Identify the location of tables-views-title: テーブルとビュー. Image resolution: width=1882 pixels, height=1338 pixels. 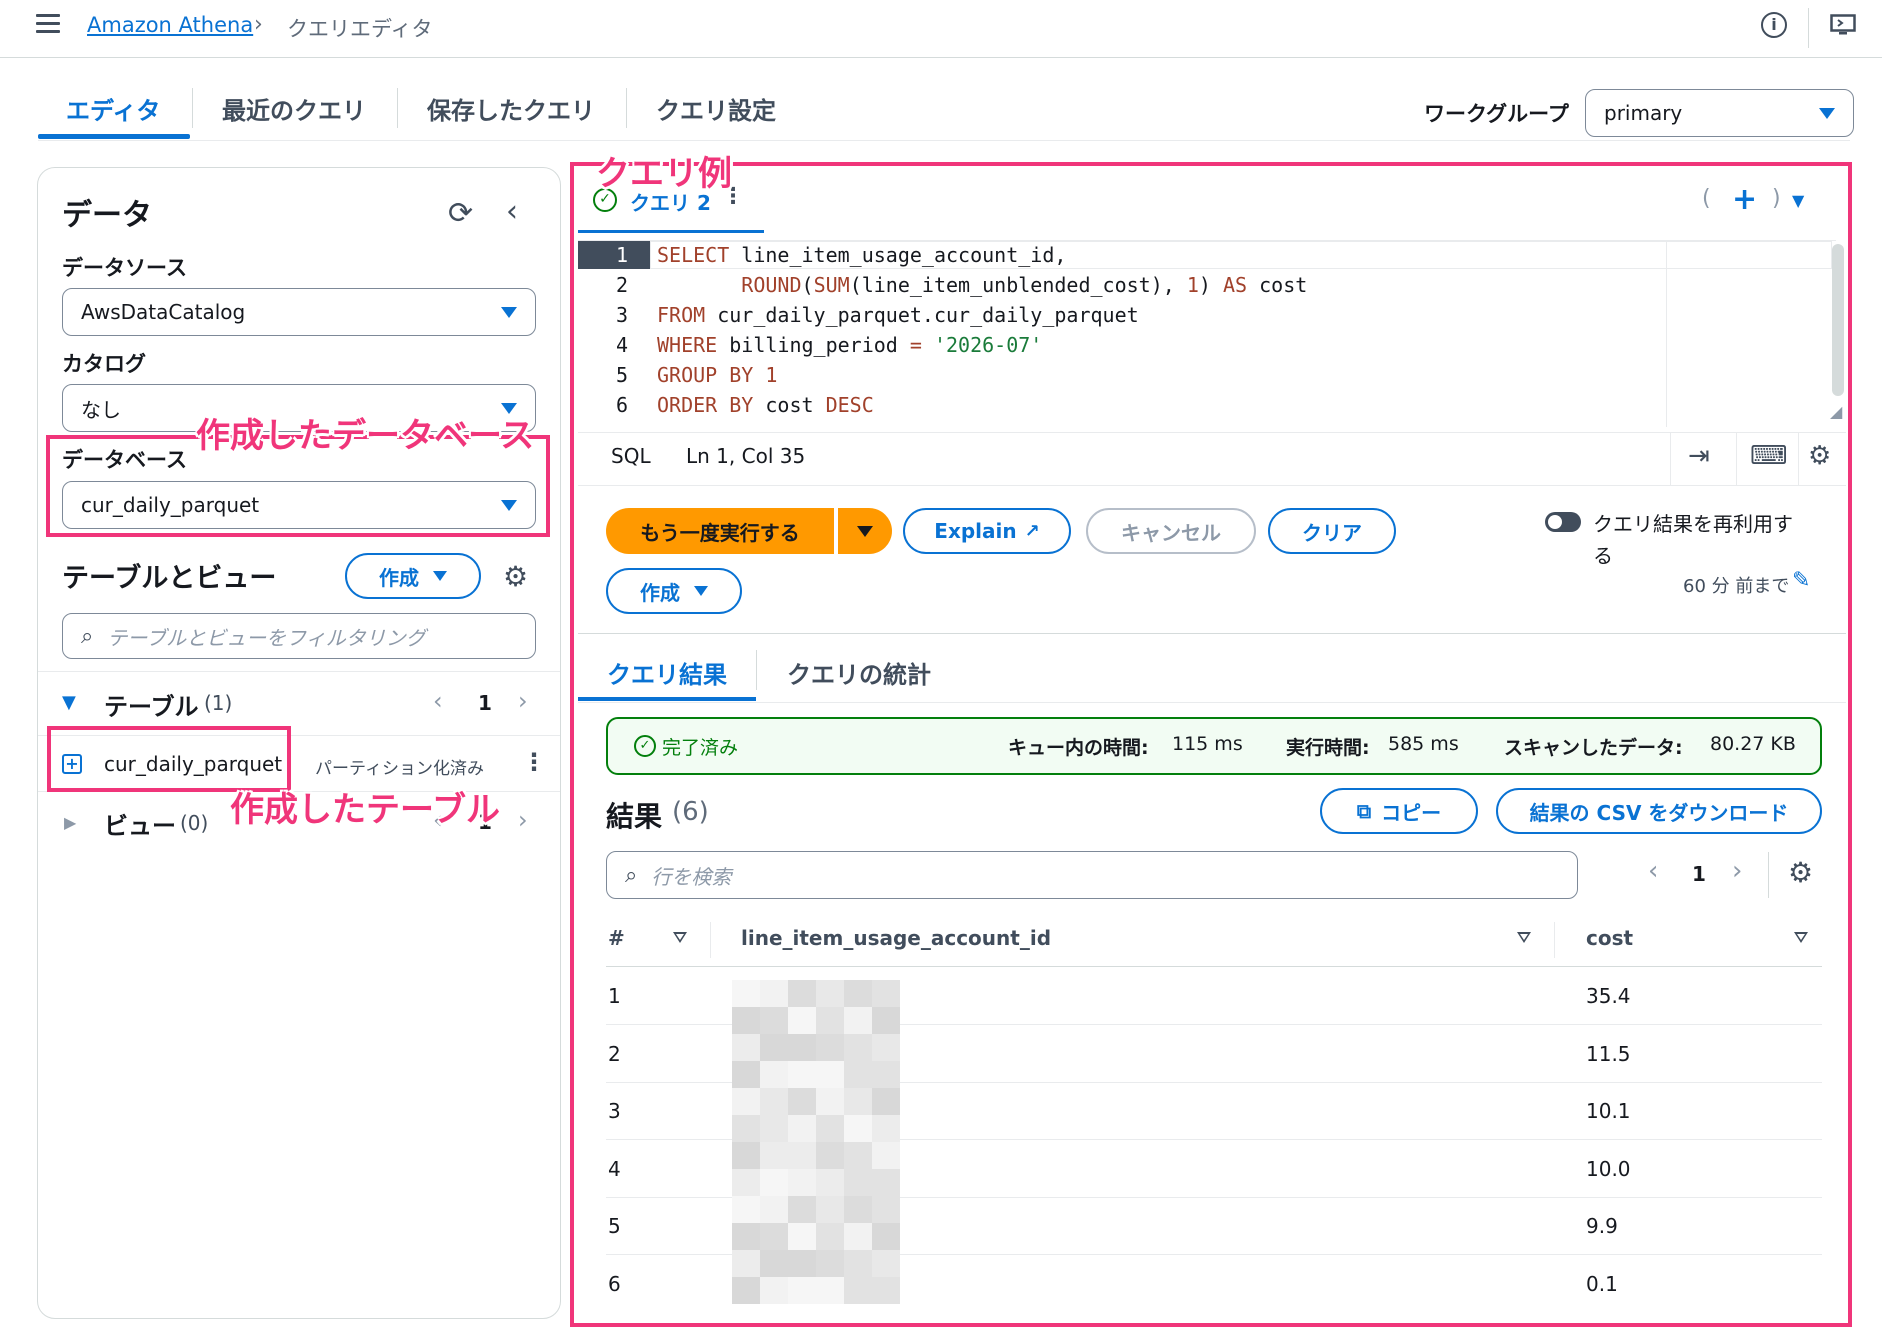
(169, 578).